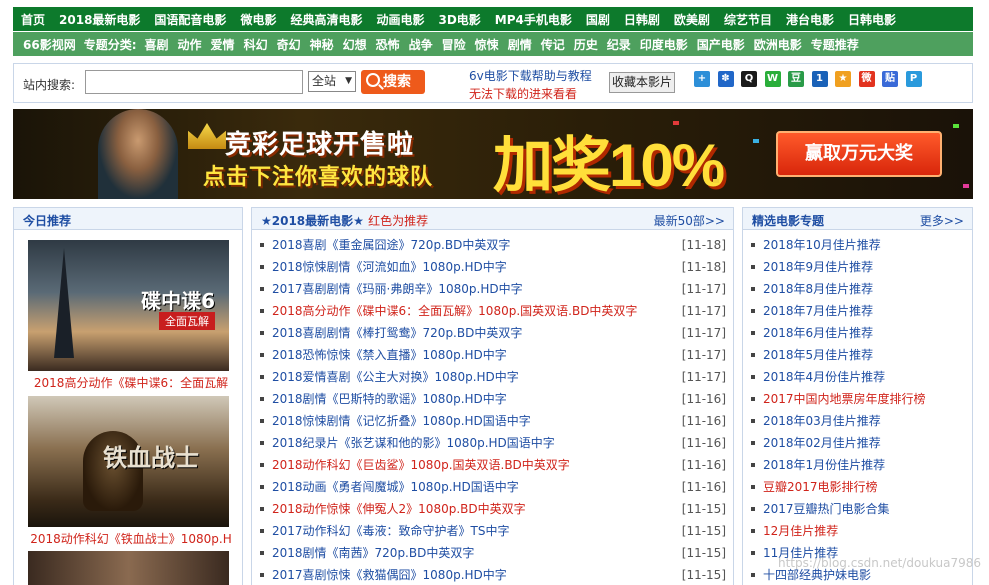 Image resolution: width=989 pixels, height=585 pixels. I want to click on list-item: 2017中国内地票房年度排行榜, so click(861, 399).